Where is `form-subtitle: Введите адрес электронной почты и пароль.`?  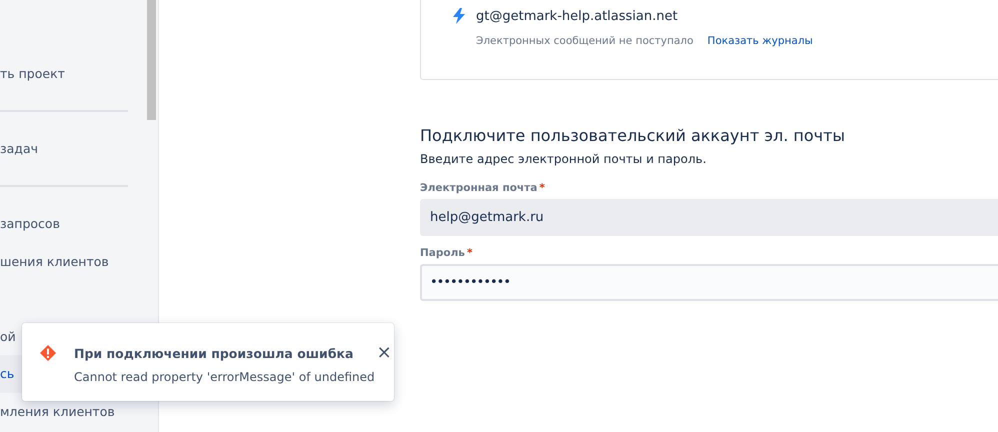
form-subtitle: Введите адрес электронной почты и пароль. is located at coordinates (564, 159).